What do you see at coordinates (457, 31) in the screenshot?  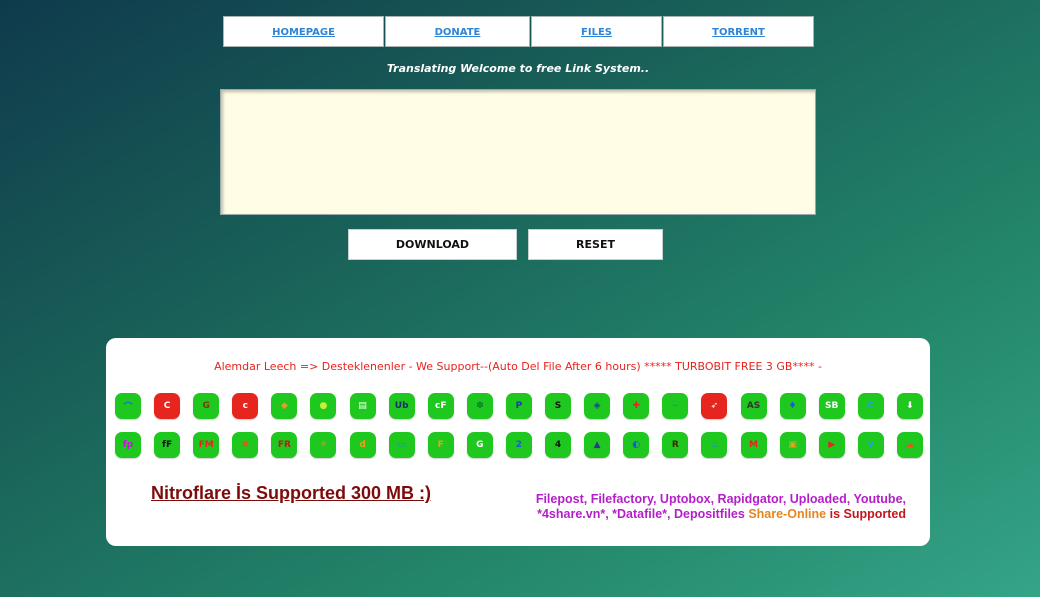 I see `nav-donate-link: DONATE` at bounding box center [457, 31].